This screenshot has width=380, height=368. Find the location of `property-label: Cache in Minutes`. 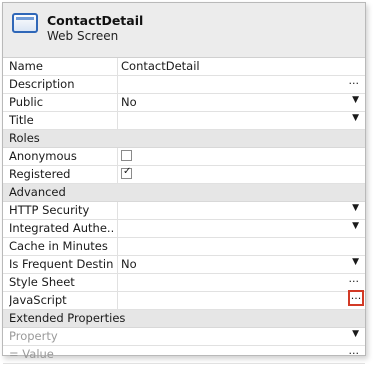

property-label: Cache in Minutes is located at coordinates (58, 246).